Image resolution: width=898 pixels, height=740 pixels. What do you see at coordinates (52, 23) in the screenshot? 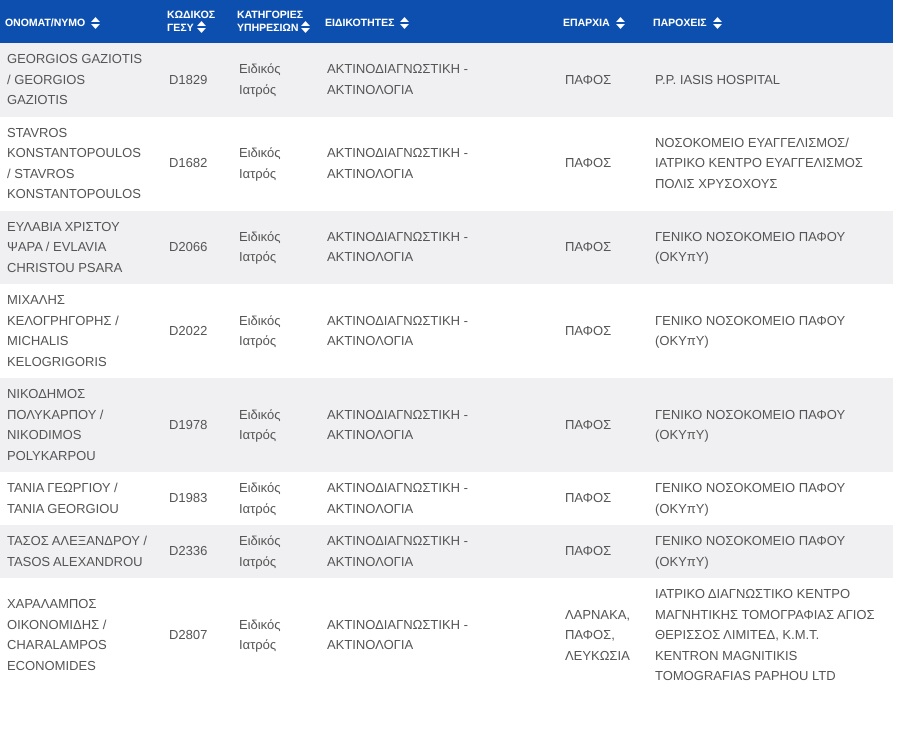
I see `column-header: ΟΝΟΜΑΤ/ΝΥΜΟ` at bounding box center [52, 23].